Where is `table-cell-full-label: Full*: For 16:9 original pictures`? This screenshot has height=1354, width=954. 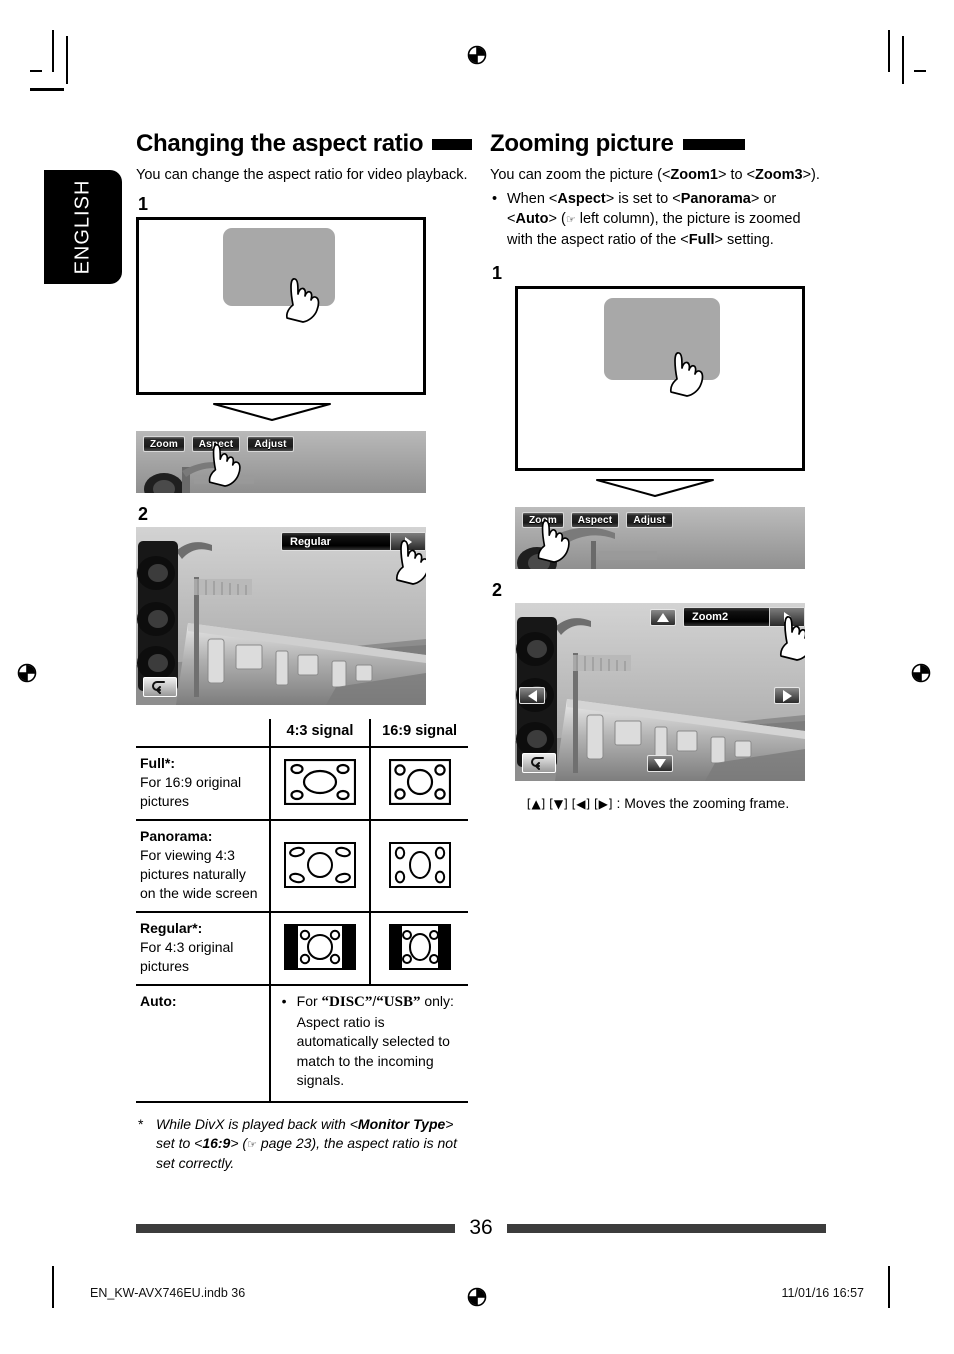
table-cell-full-label: Full*: For 16:9 original pictures is located at coordinates (203, 784).